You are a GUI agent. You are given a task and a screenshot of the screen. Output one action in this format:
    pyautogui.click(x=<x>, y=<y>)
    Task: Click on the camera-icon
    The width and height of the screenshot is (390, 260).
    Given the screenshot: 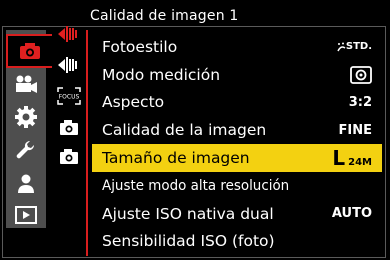 What is the action you would take?
    pyautogui.click(x=30, y=51)
    